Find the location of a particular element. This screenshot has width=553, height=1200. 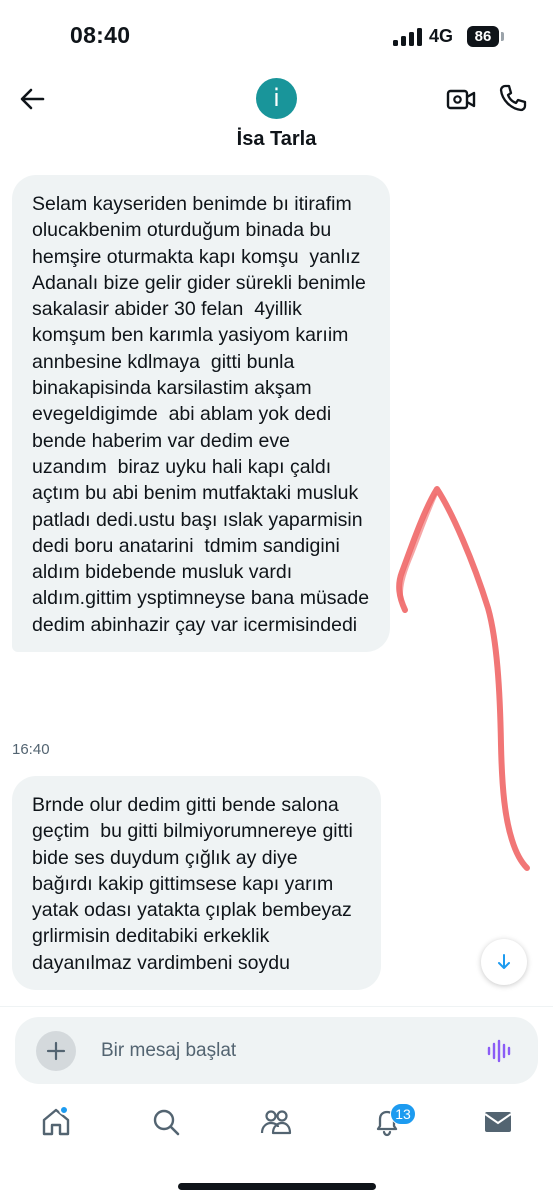

nav-search is located at coordinates (166, 1122).